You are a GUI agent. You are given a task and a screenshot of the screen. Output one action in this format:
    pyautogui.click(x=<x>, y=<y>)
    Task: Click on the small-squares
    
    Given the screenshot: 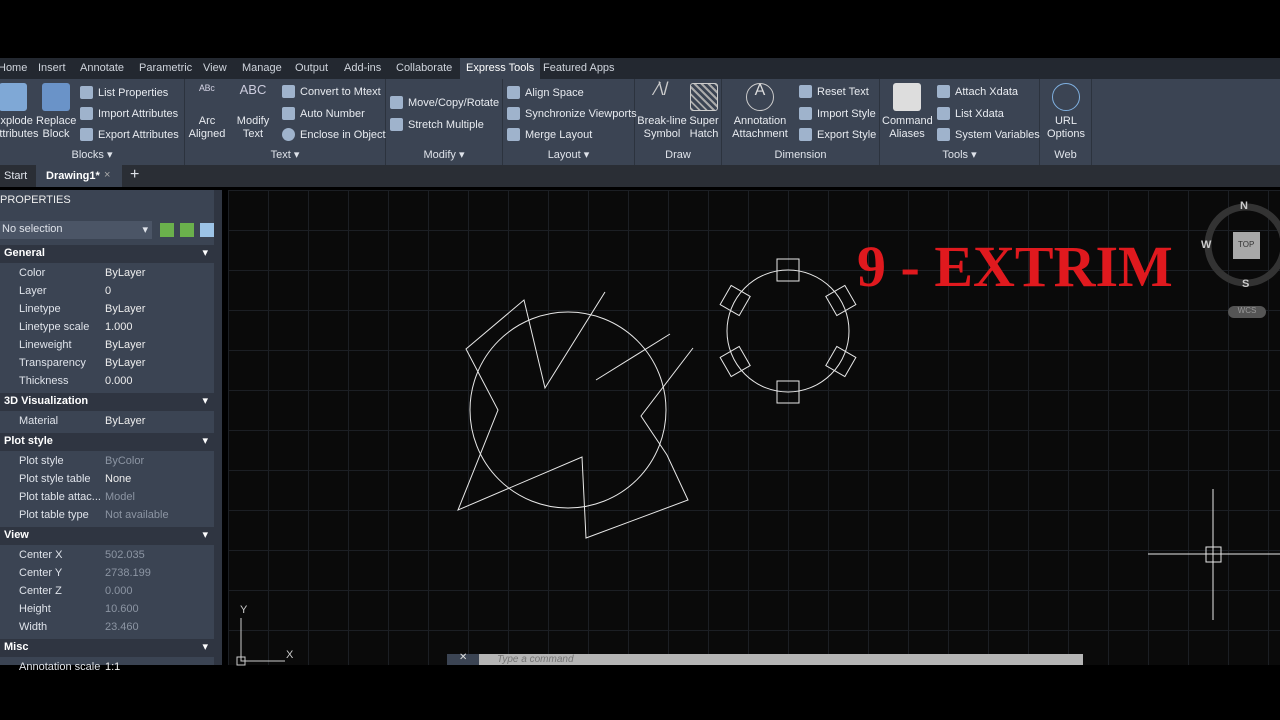 What is the action you would take?
    pyautogui.click(x=788, y=331)
    